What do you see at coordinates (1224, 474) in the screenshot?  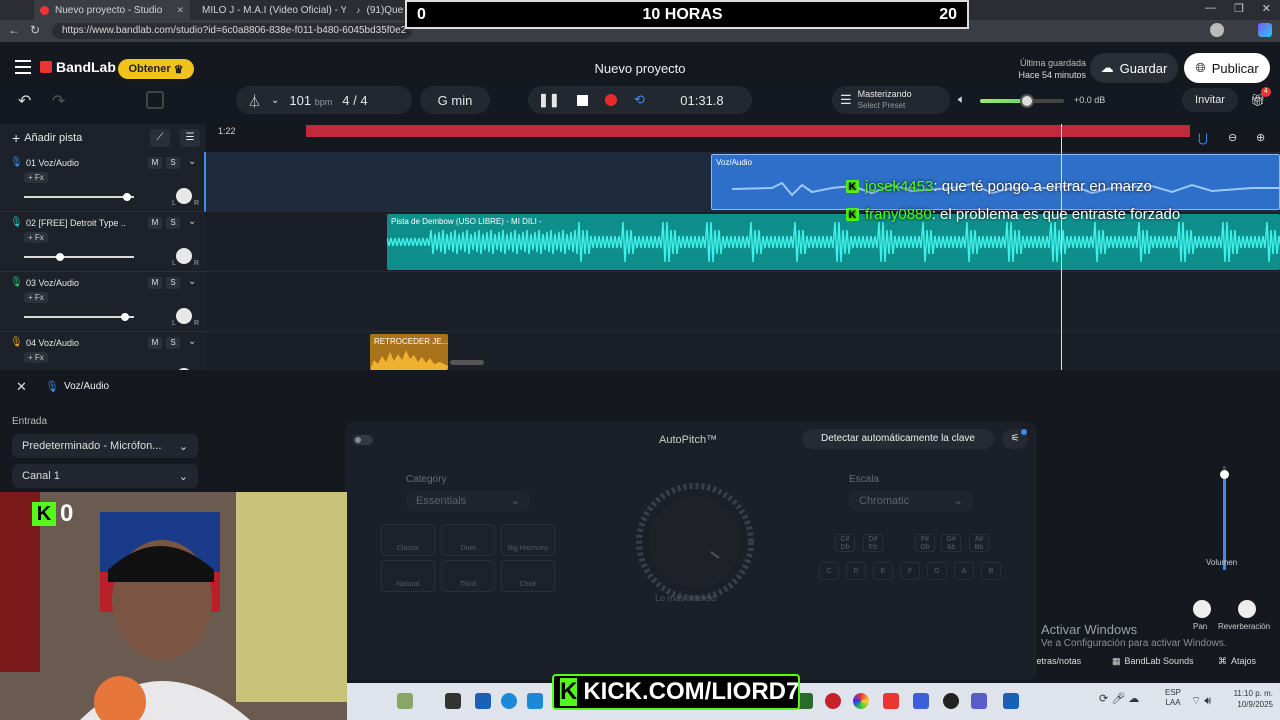 I see `volume-fader-thumb` at bounding box center [1224, 474].